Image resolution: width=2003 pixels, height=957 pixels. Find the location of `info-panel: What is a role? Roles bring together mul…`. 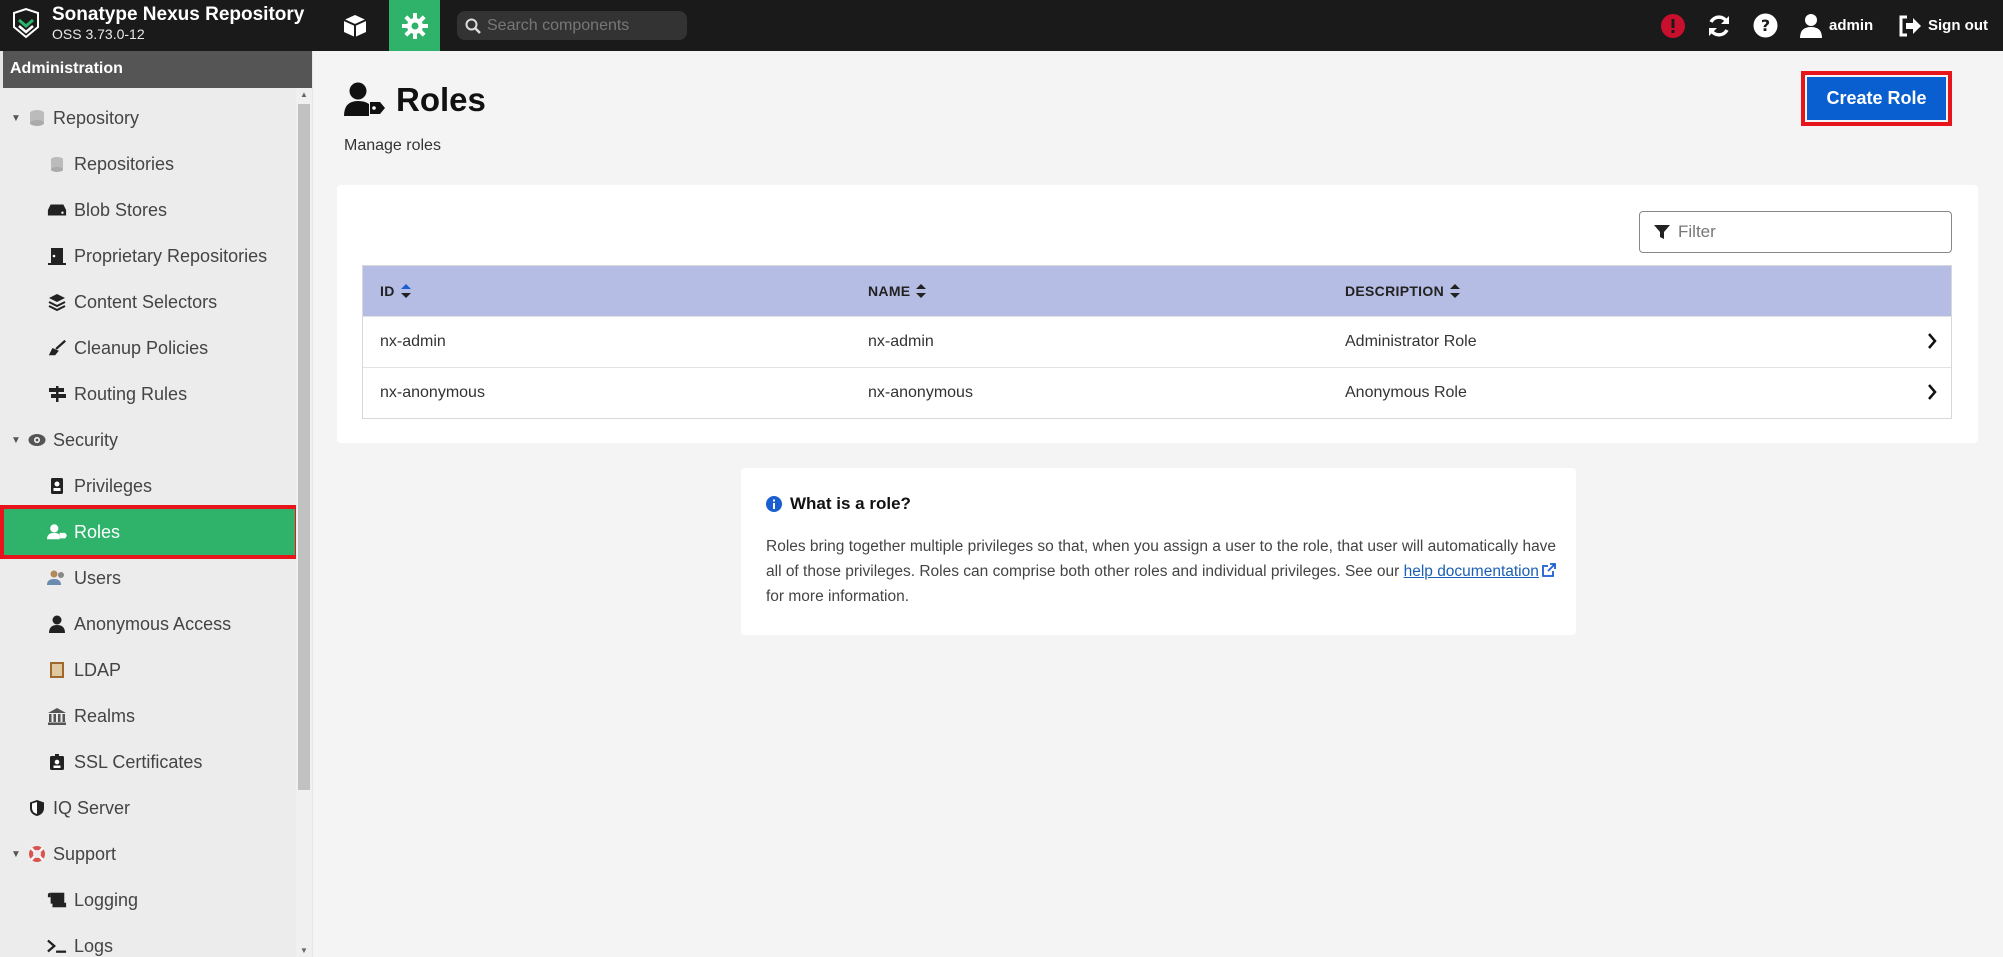

info-panel: What is a role? Roles bring together mul… is located at coordinates (1158, 551).